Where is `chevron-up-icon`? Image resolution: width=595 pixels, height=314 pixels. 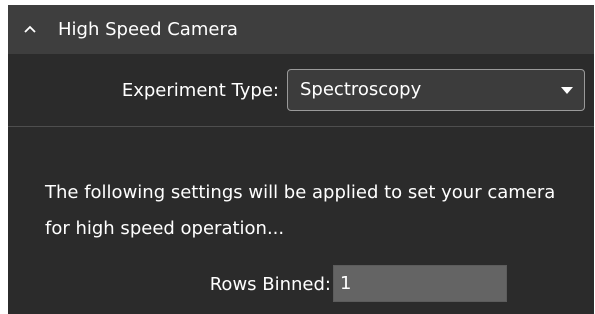
chevron-up-icon is located at coordinates (30, 29).